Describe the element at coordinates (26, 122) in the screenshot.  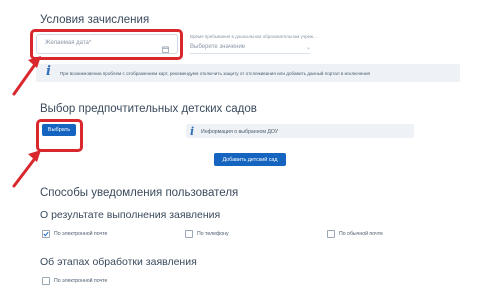
I see `annotation-arrows` at that location.